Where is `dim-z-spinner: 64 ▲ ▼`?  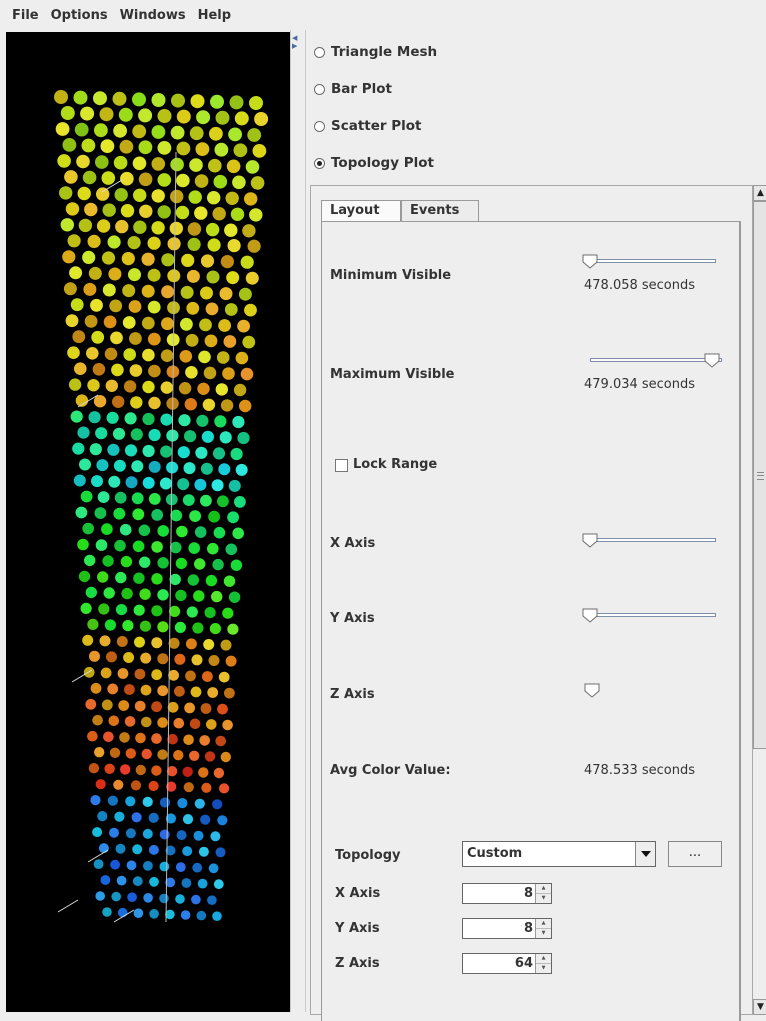 dim-z-spinner: 64 ▲ ▼ is located at coordinates (507, 963).